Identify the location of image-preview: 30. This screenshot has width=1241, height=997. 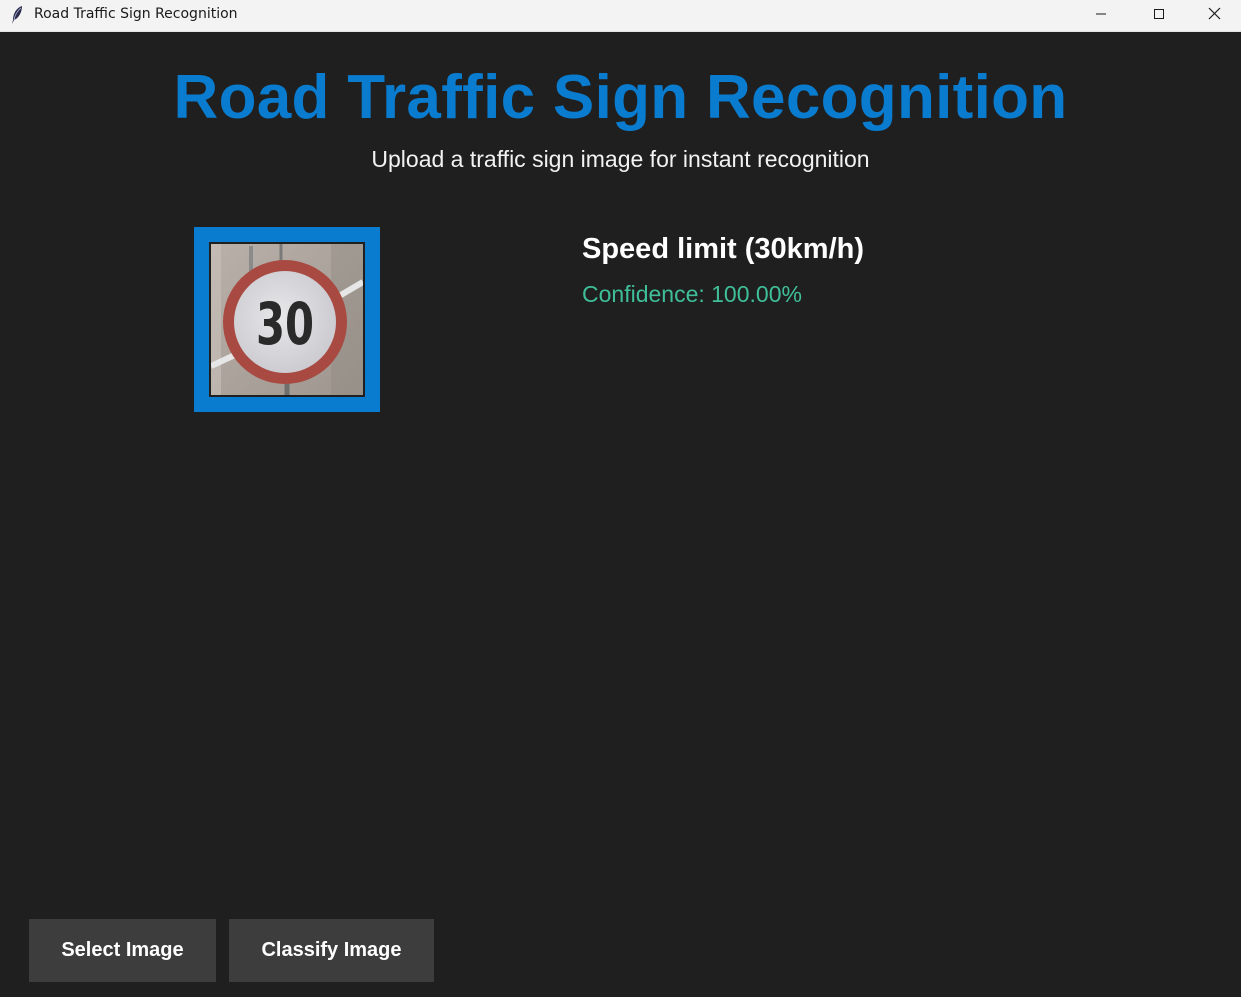
(287, 319).